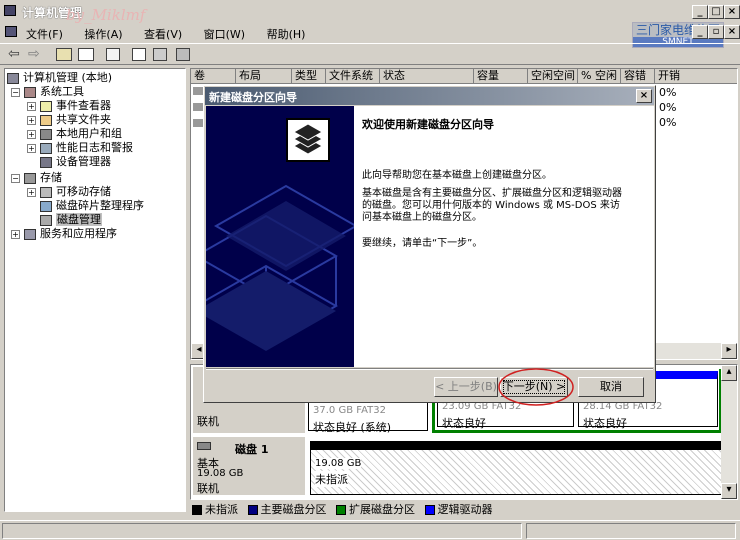 The width and height of the screenshot is (740, 540). What do you see at coordinates (64, 234) in the screenshot?
I see `tree-item-services: + 服务和应用程序` at bounding box center [64, 234].